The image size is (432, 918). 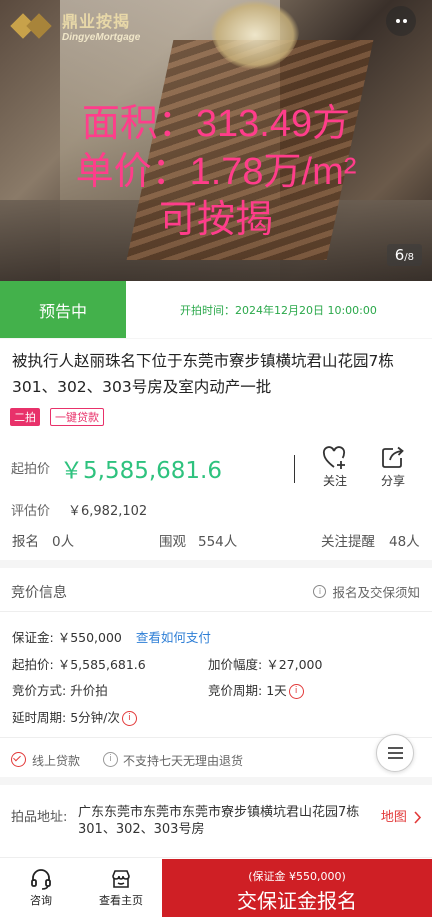 I want to click on bid-start-label: 起拍价:, so click(x=35, y=664).